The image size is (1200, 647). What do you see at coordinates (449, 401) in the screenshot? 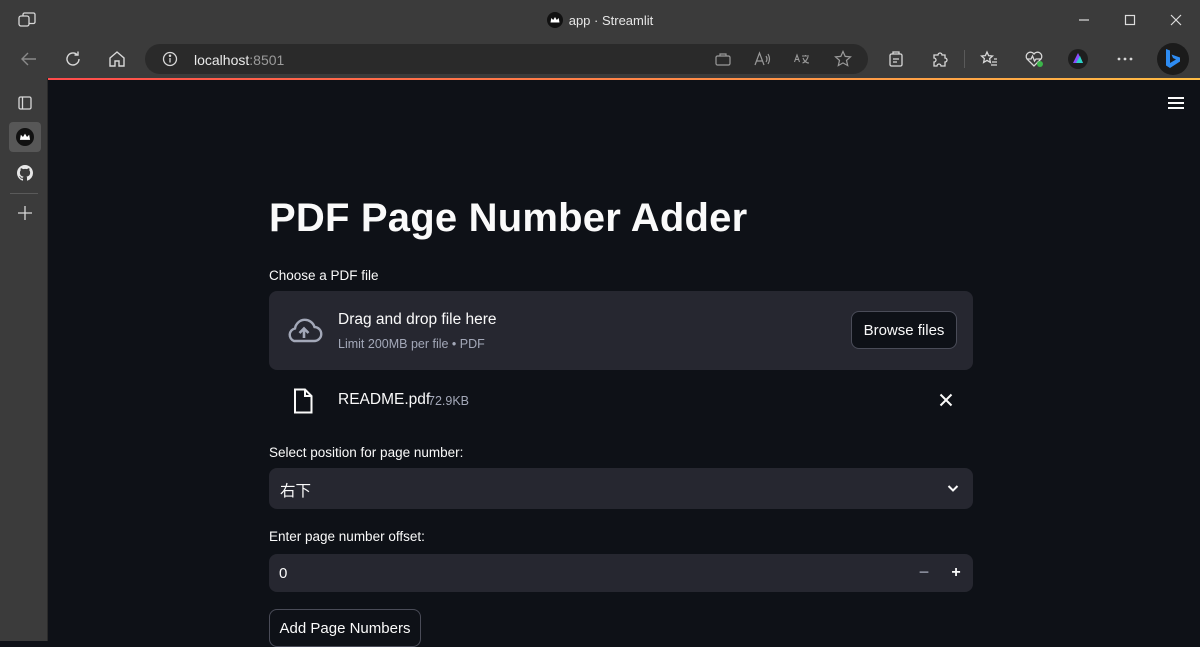
I see `uploaded-file-size: 72.9KB` at bounding box center [449, 401].